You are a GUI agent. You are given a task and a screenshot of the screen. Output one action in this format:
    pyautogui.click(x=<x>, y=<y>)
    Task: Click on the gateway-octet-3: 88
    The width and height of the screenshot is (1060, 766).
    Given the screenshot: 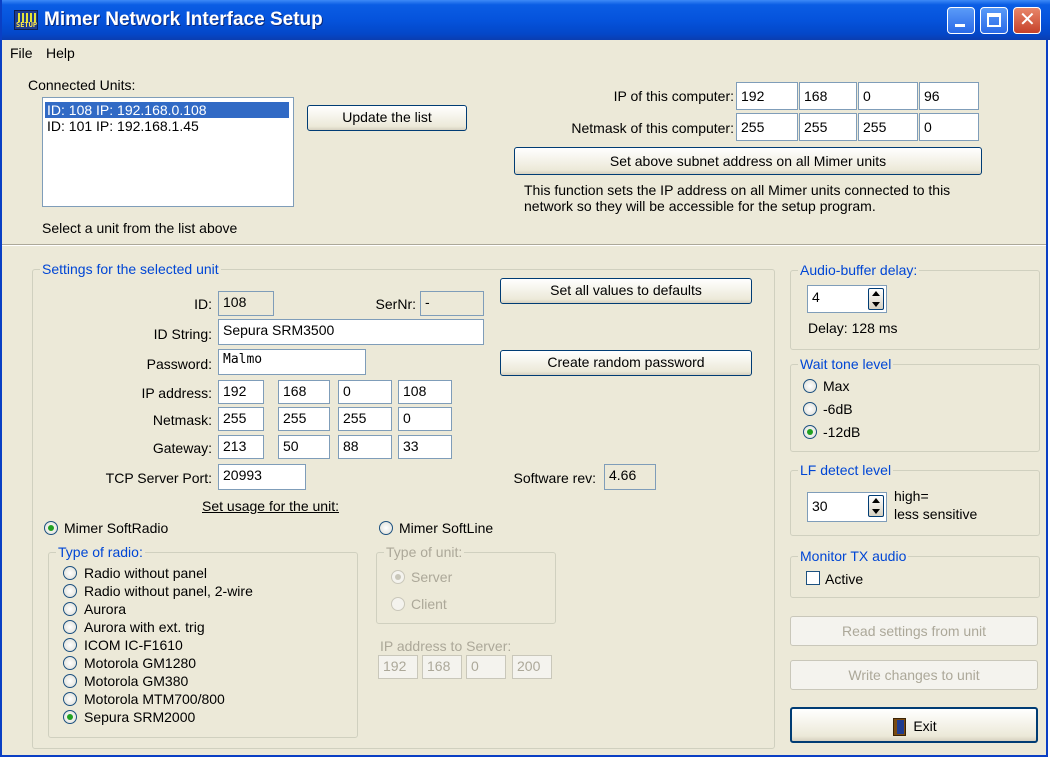 What is the action you would take?
    pyautogui.click(x=365, y=447)
    